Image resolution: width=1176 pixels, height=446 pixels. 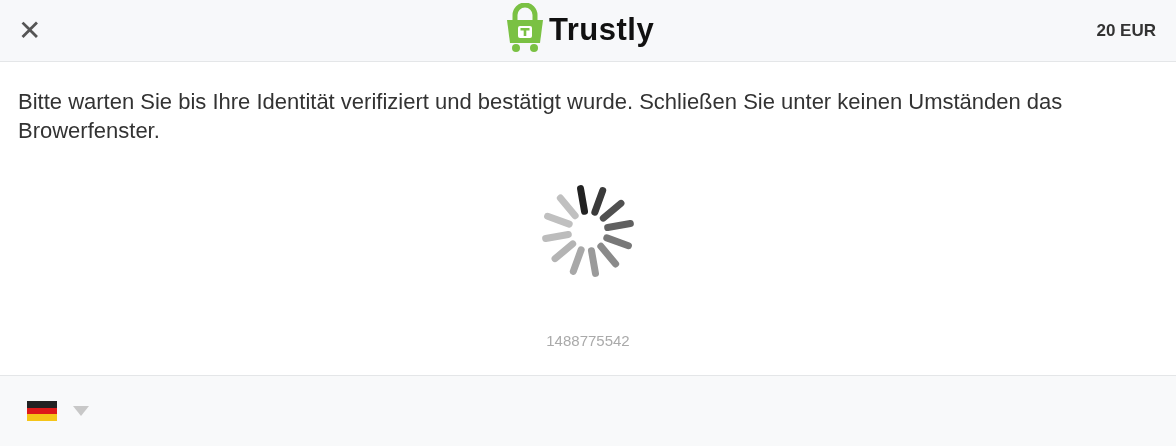 I want to click on reference-number: 1488775542, so click(x=588, y=340).